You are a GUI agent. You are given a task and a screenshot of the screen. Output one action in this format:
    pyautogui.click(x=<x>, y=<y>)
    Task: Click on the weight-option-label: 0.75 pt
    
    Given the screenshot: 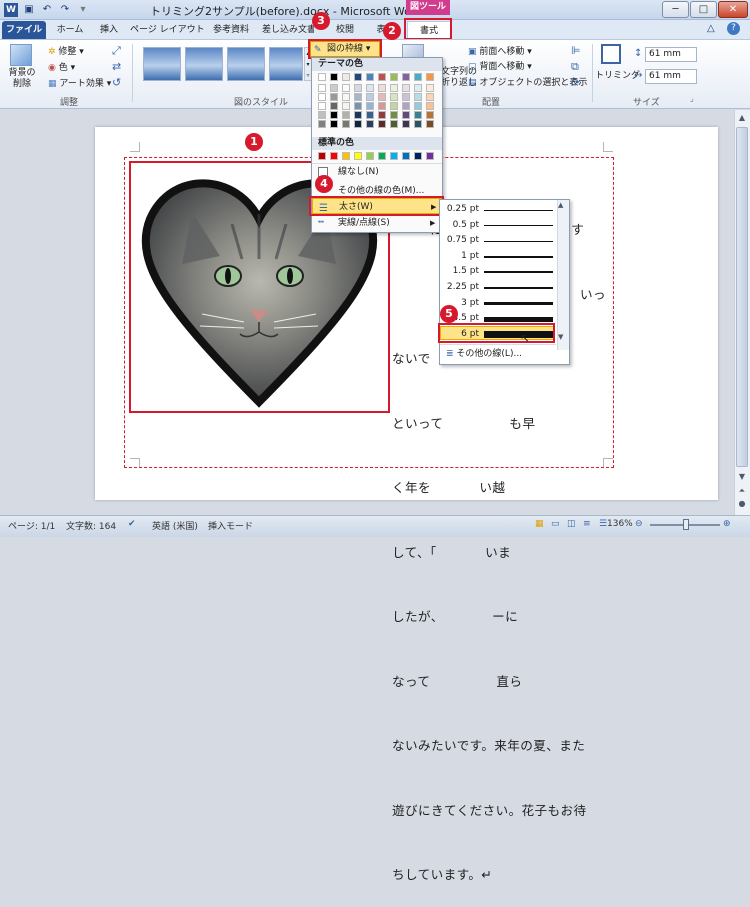 What is the action you would take?
    pyautogui.click(x=461, y=240)
    